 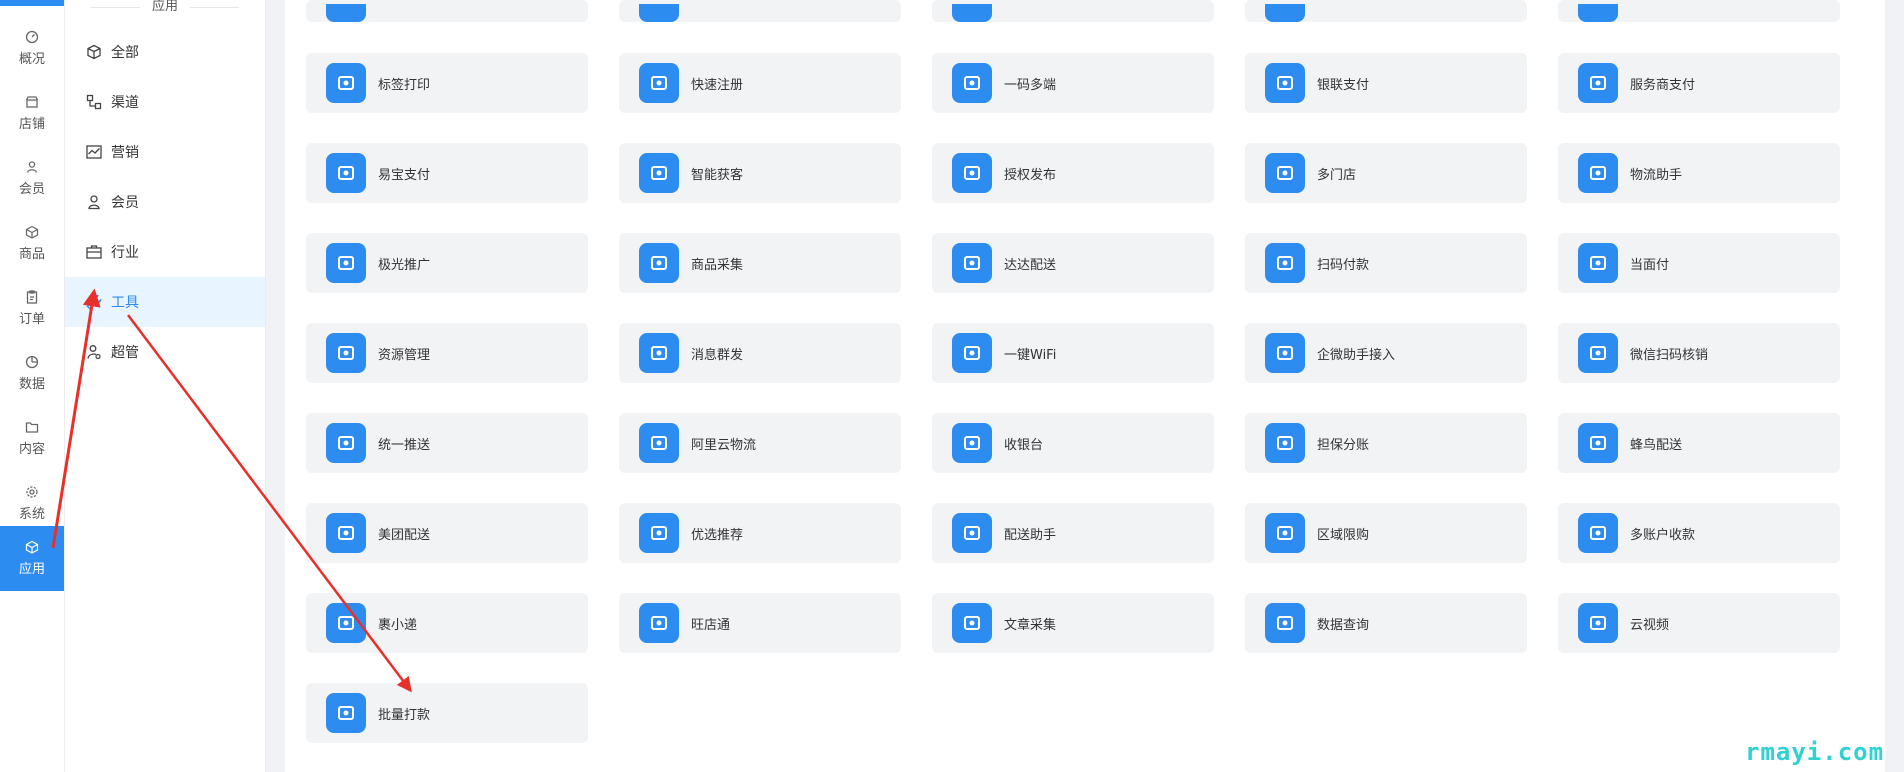 I want to click on app-card: 配送助手, so click(x=1073, y=533).